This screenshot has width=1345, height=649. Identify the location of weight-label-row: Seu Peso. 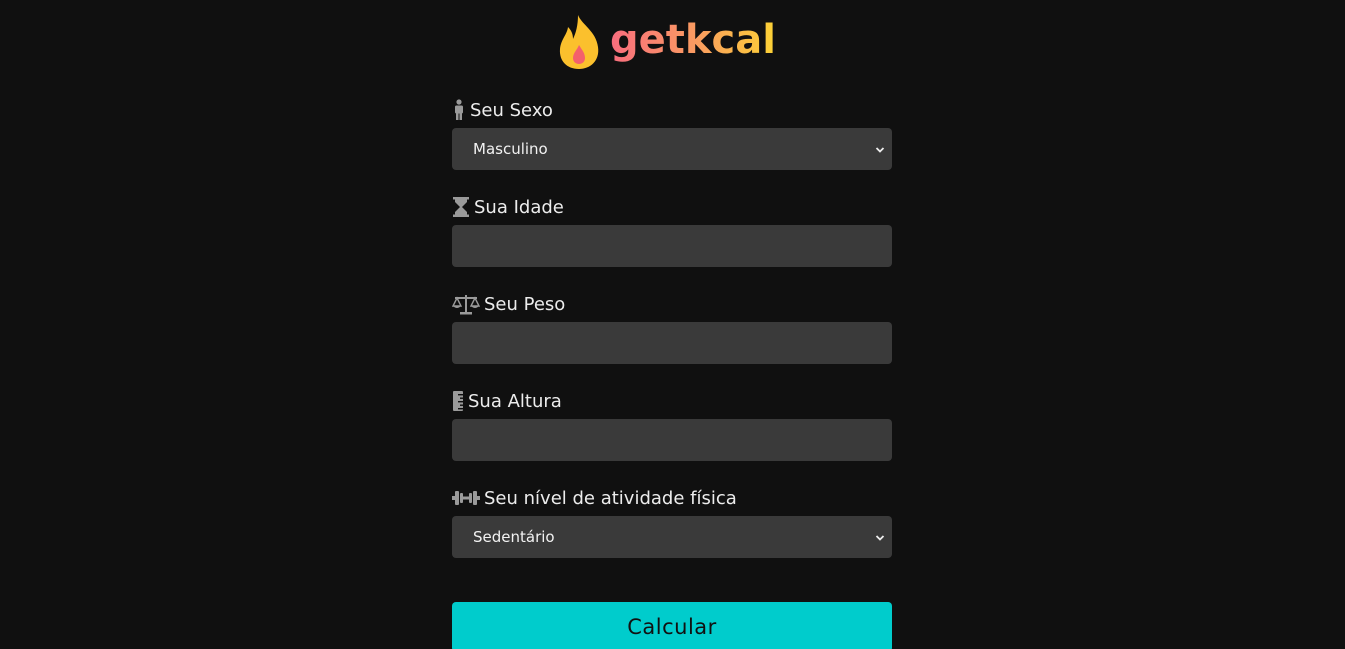
(672, 304).